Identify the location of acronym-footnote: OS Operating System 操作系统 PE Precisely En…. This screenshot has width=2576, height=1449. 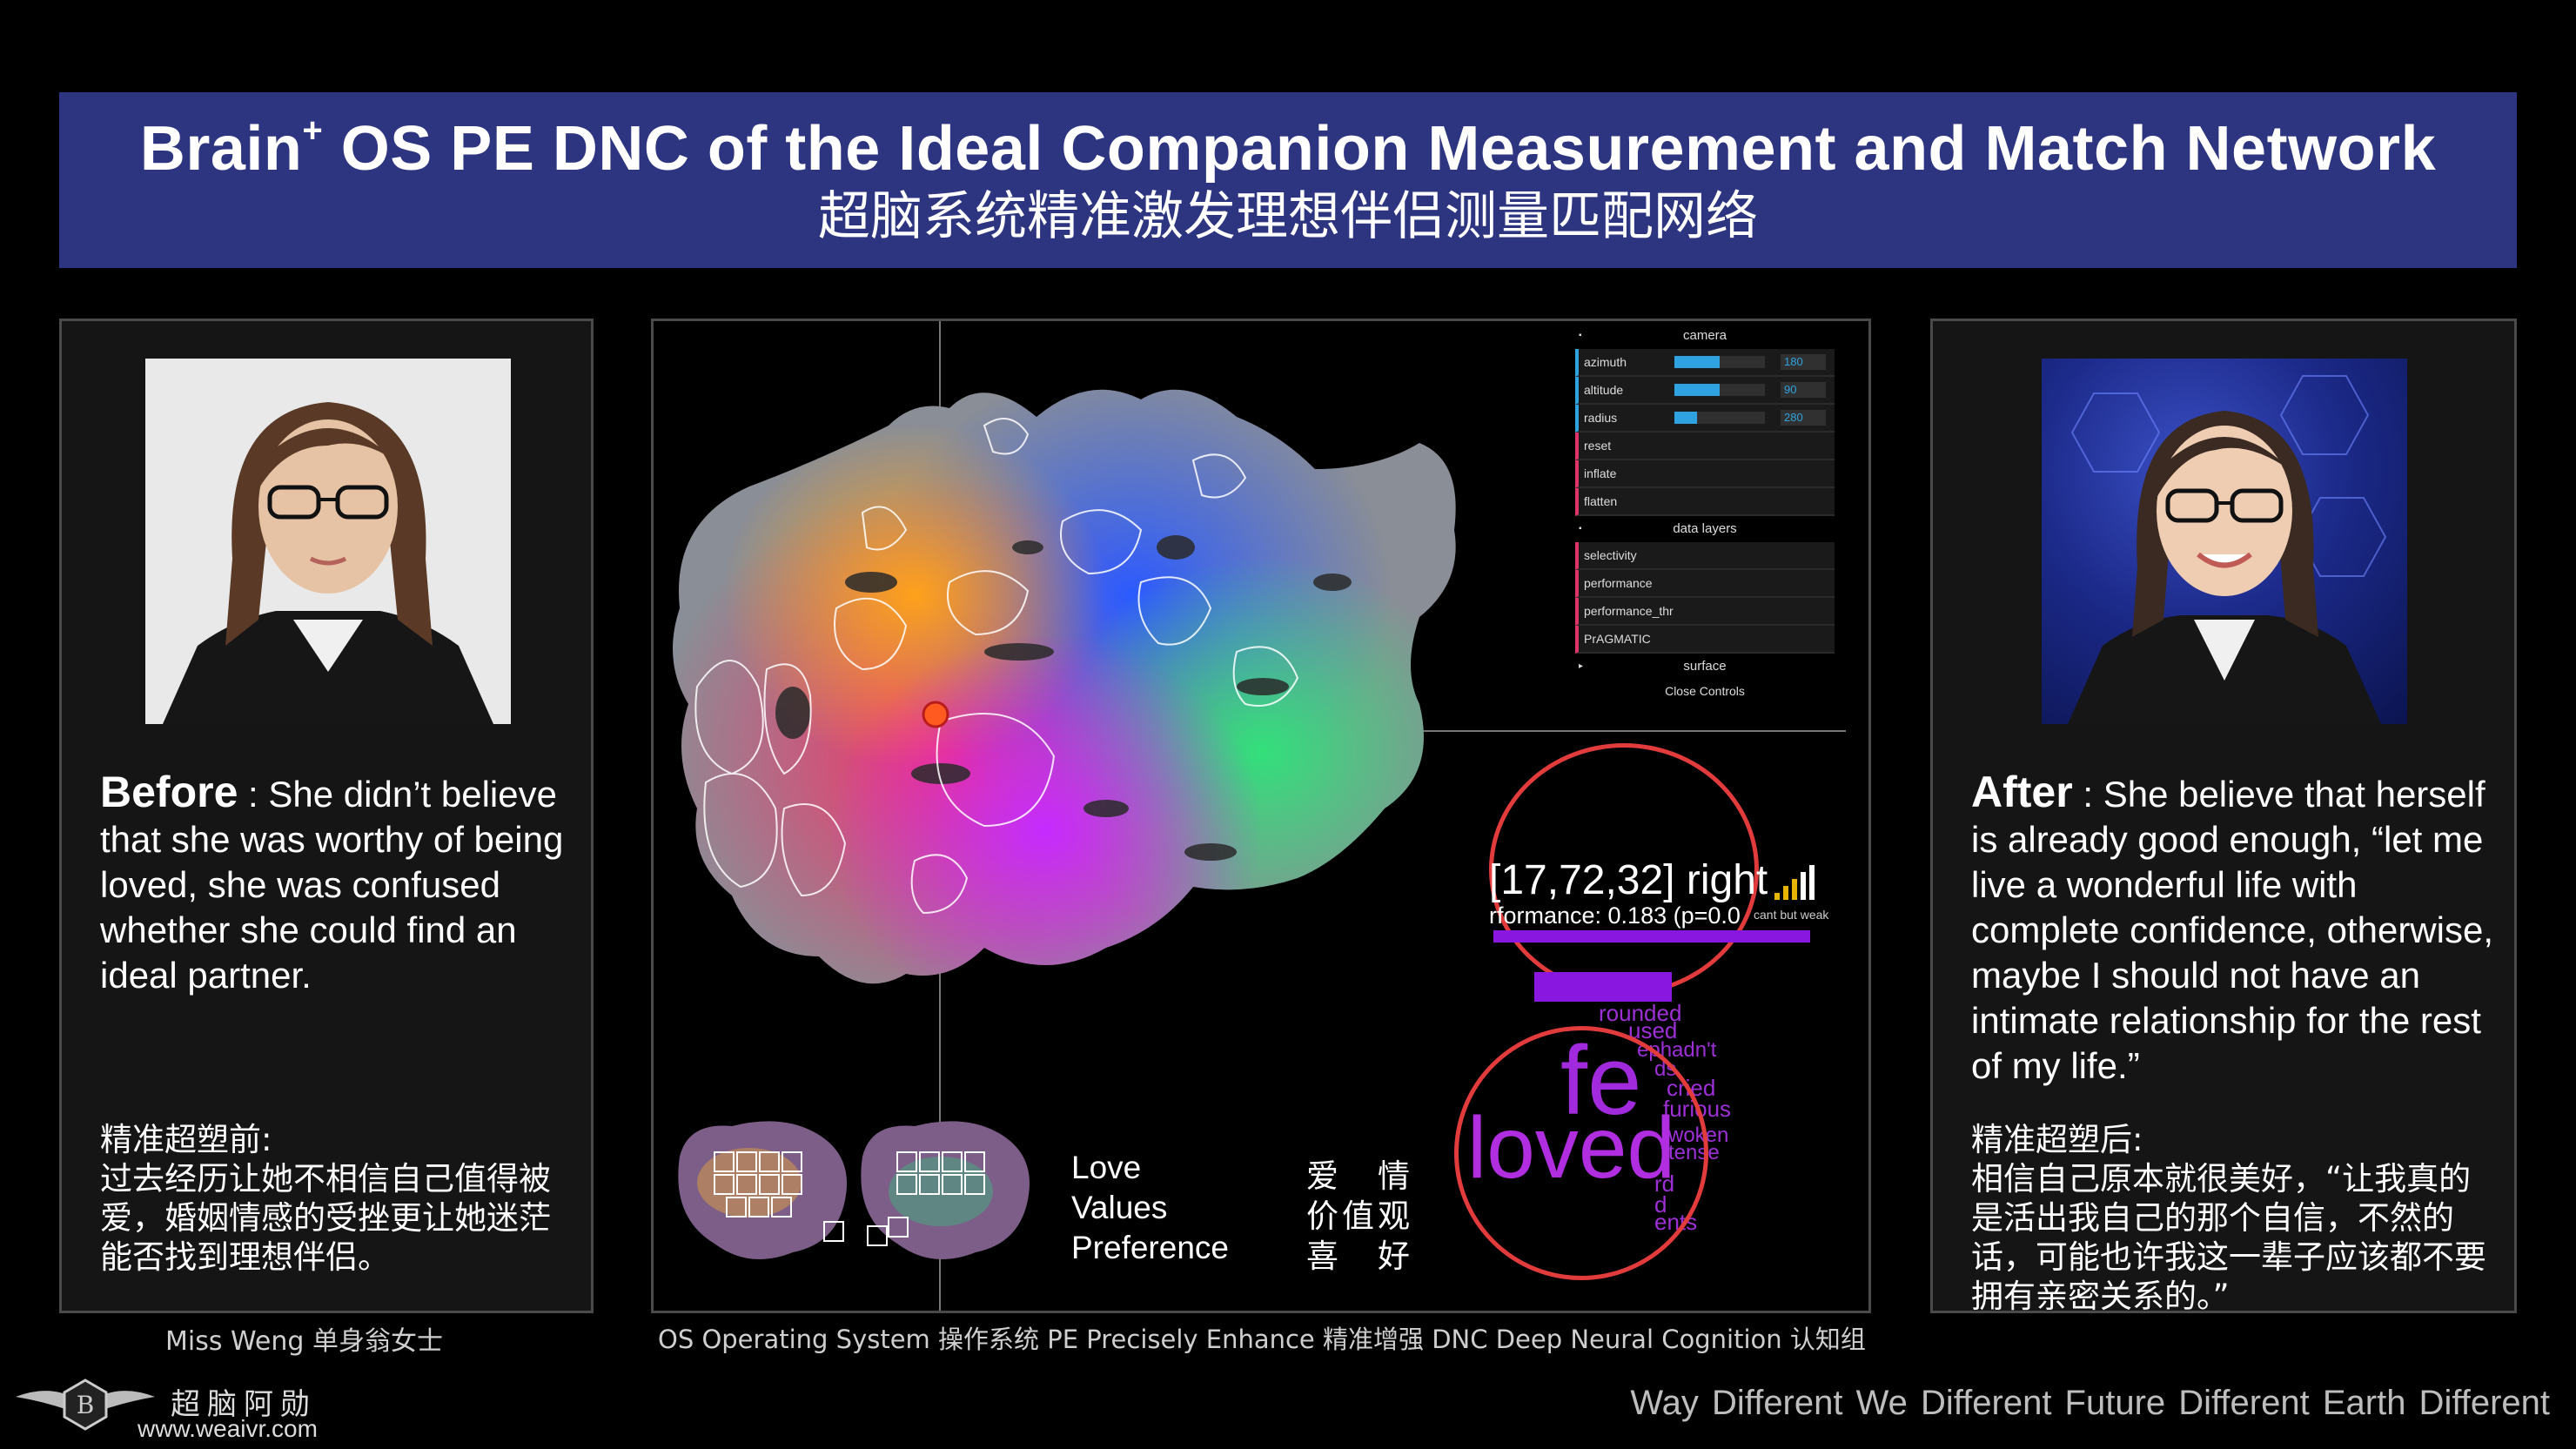
(1262, 1339).